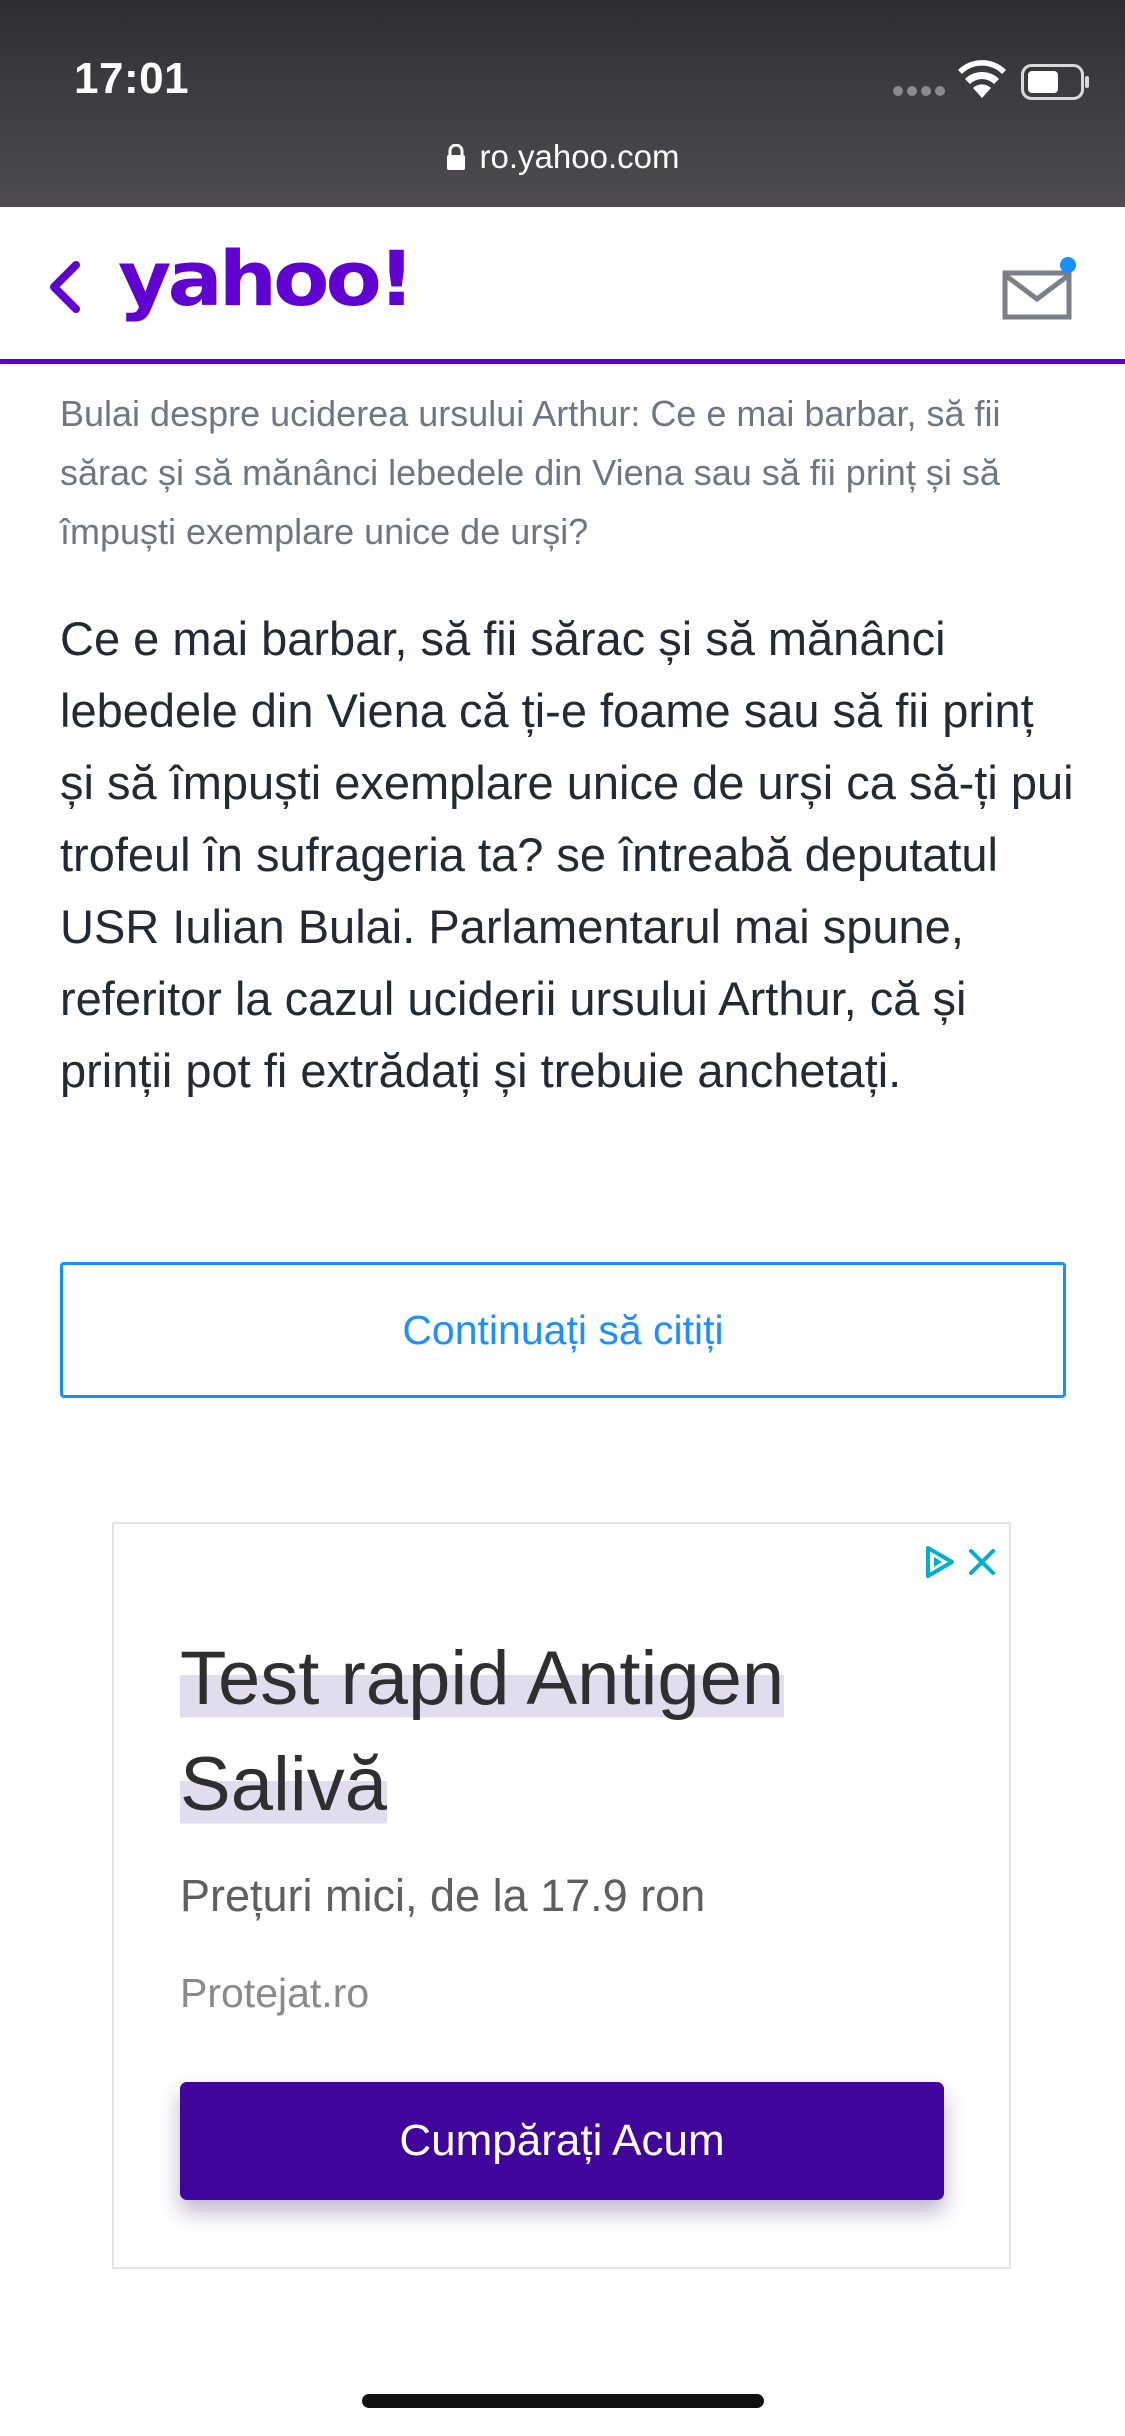 This screenshot has height=2436, width=1125. I want to click on ad-title: Test rapid Antigen Salivă, so click(570, 1732).